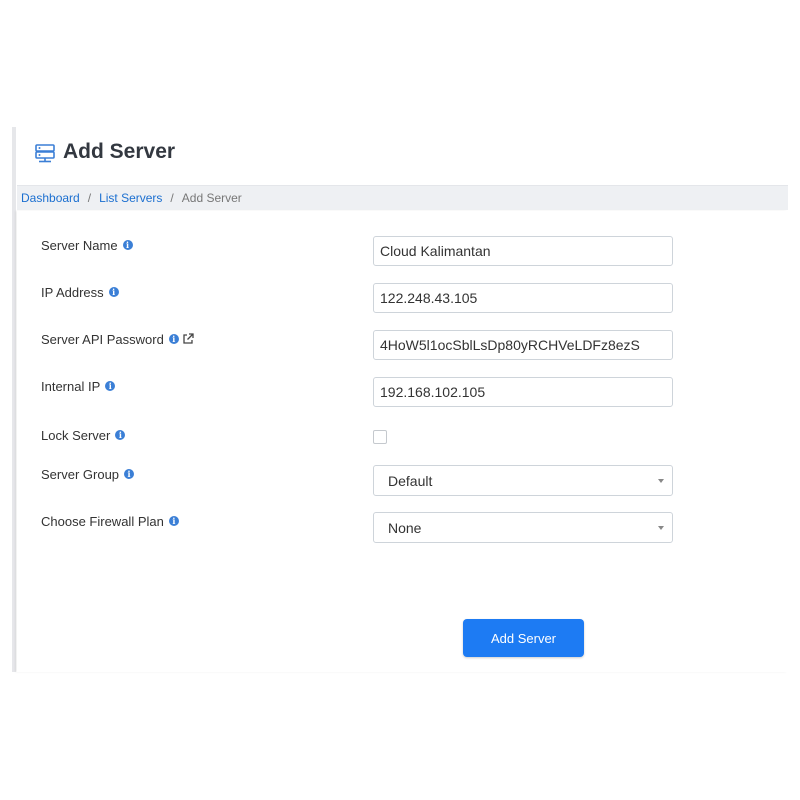 The image size is (800, 800). What do you see at coordinates (188, 339) in the screenshot?
I see `external-link-icon` at bounding box center [188, 339].